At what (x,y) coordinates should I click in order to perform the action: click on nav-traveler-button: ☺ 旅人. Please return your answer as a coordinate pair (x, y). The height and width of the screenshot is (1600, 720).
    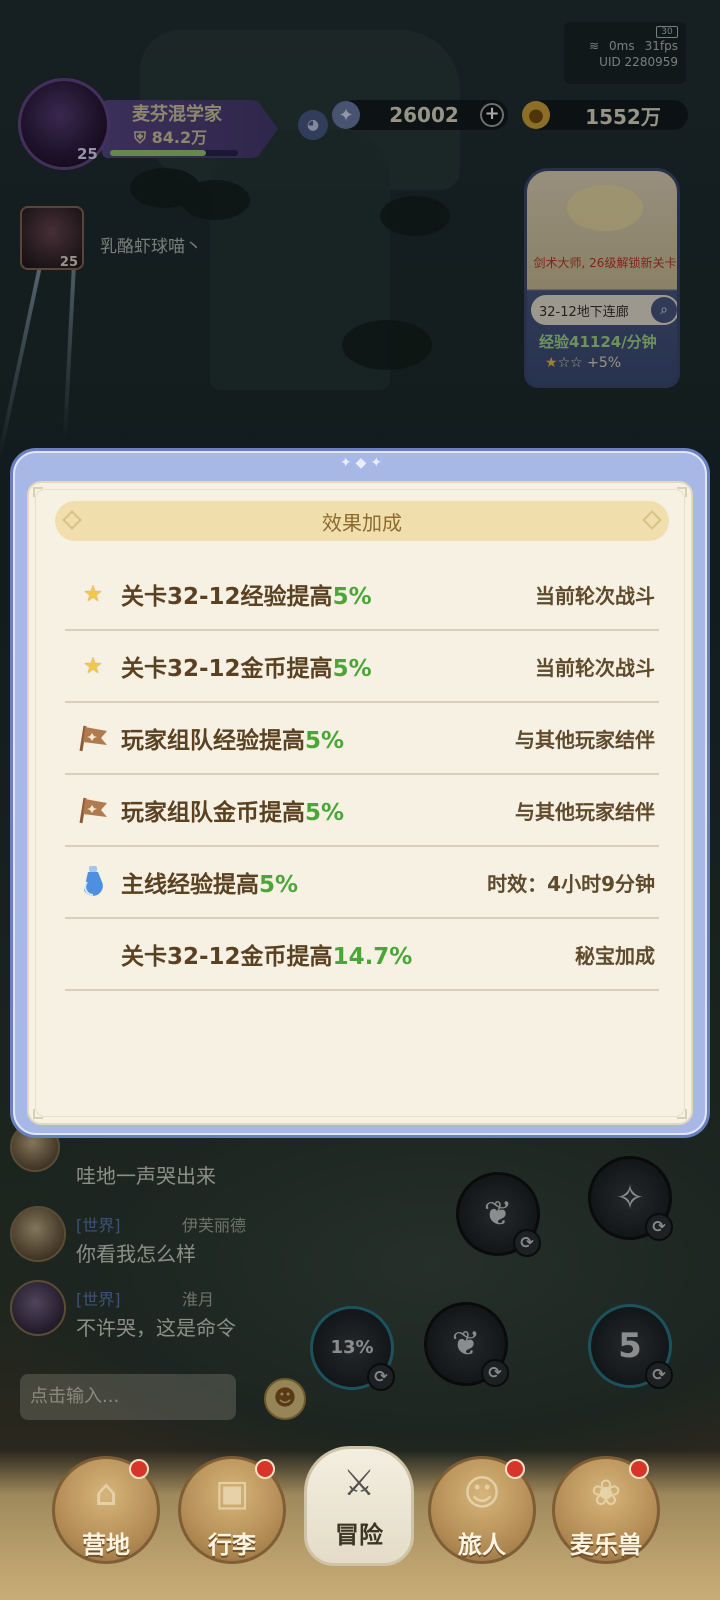
    Looking at the image, I should click on (482, 1510).